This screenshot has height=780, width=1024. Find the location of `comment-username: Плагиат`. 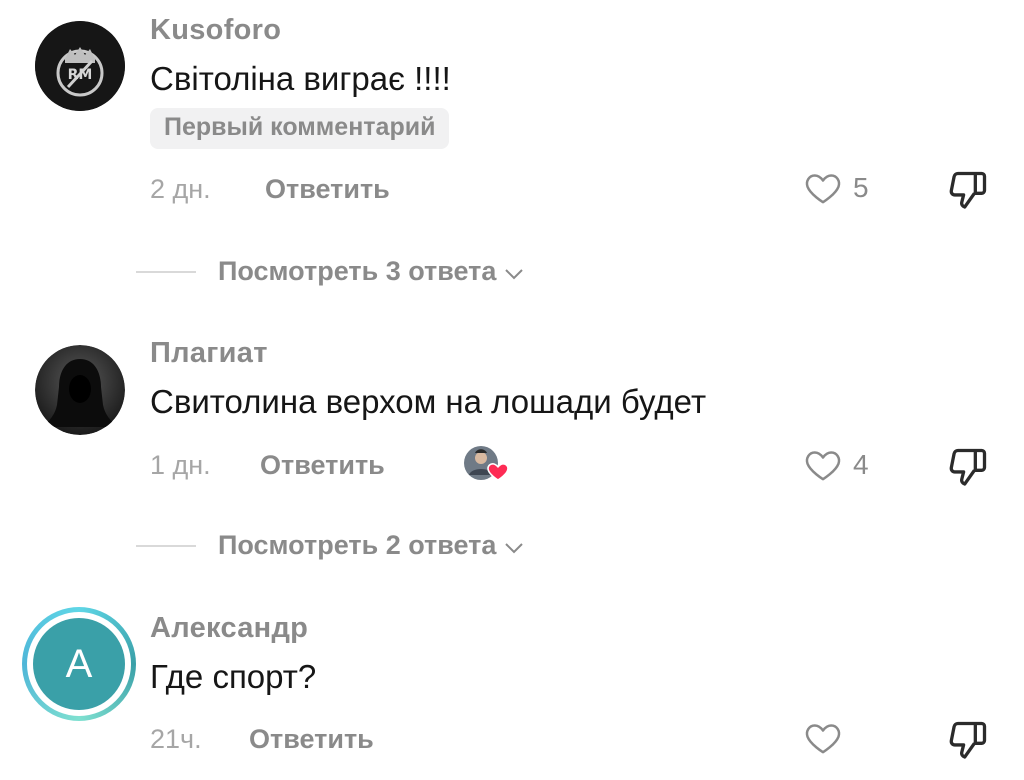

comment-username: Плагиат is located at coordinates (209, 353).